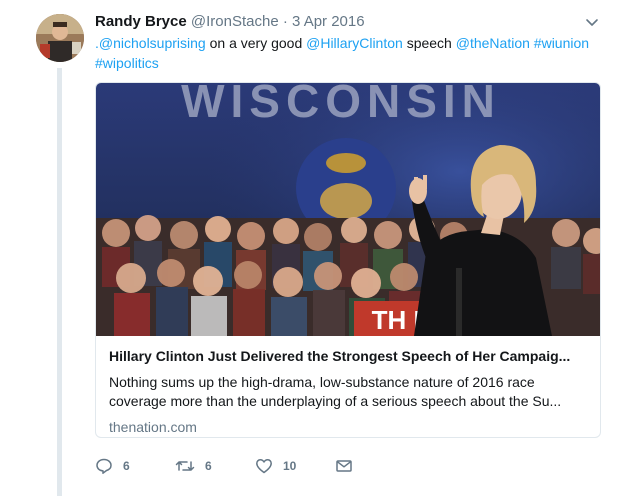 The image size is (639, 496). I want to click on direct-message-button, so click(344, 466).